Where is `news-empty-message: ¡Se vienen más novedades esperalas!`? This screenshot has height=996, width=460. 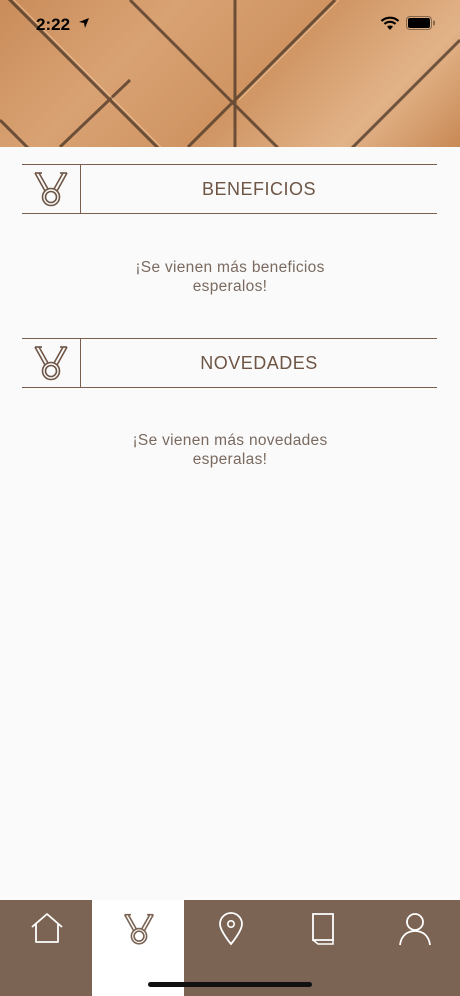 news-empty-message: ¡Se vienen más novedades esperalas! is located at coordinates (230, 450).